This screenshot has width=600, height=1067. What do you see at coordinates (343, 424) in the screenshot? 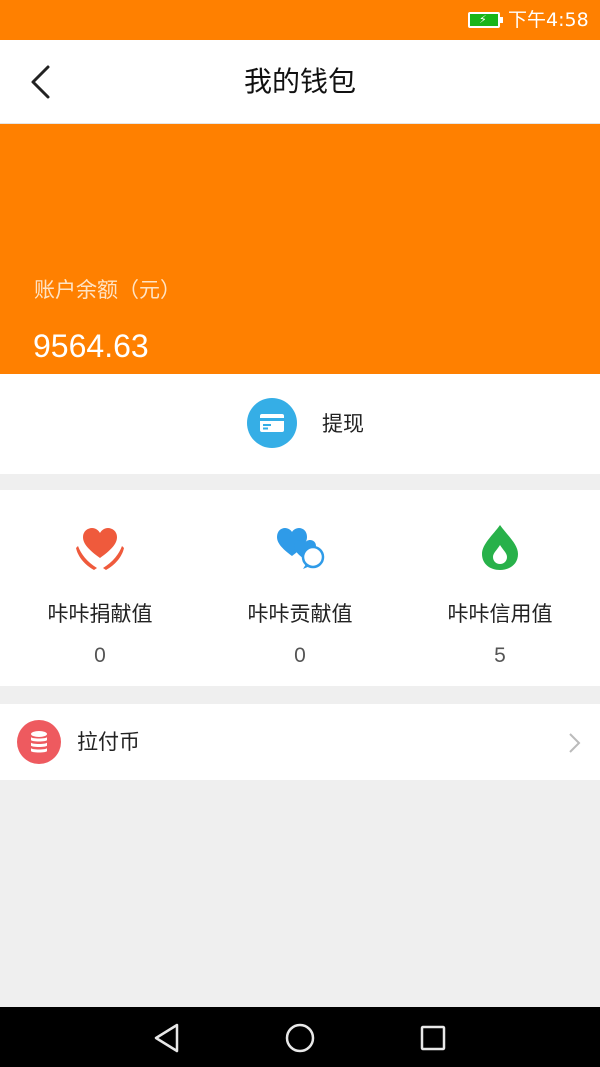
I see `withdraw-label: 提现` at bounding box center [343, 424].